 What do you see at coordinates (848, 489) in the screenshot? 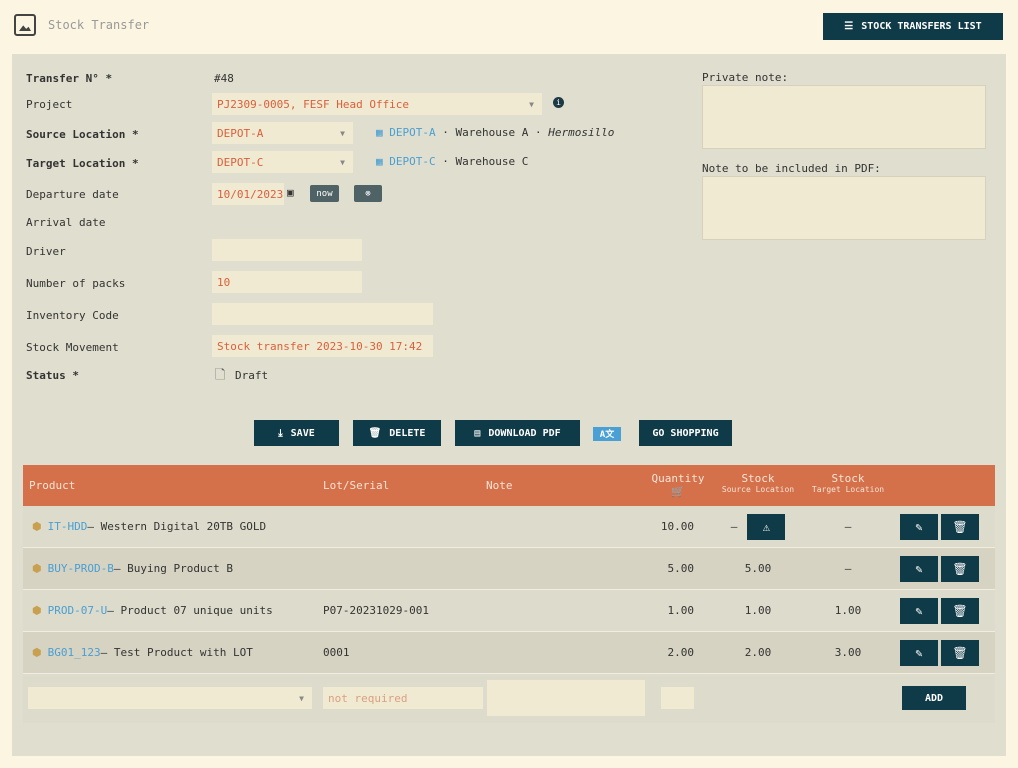
I see `header-target-location: Target Location` at bounding box center [848, 489].